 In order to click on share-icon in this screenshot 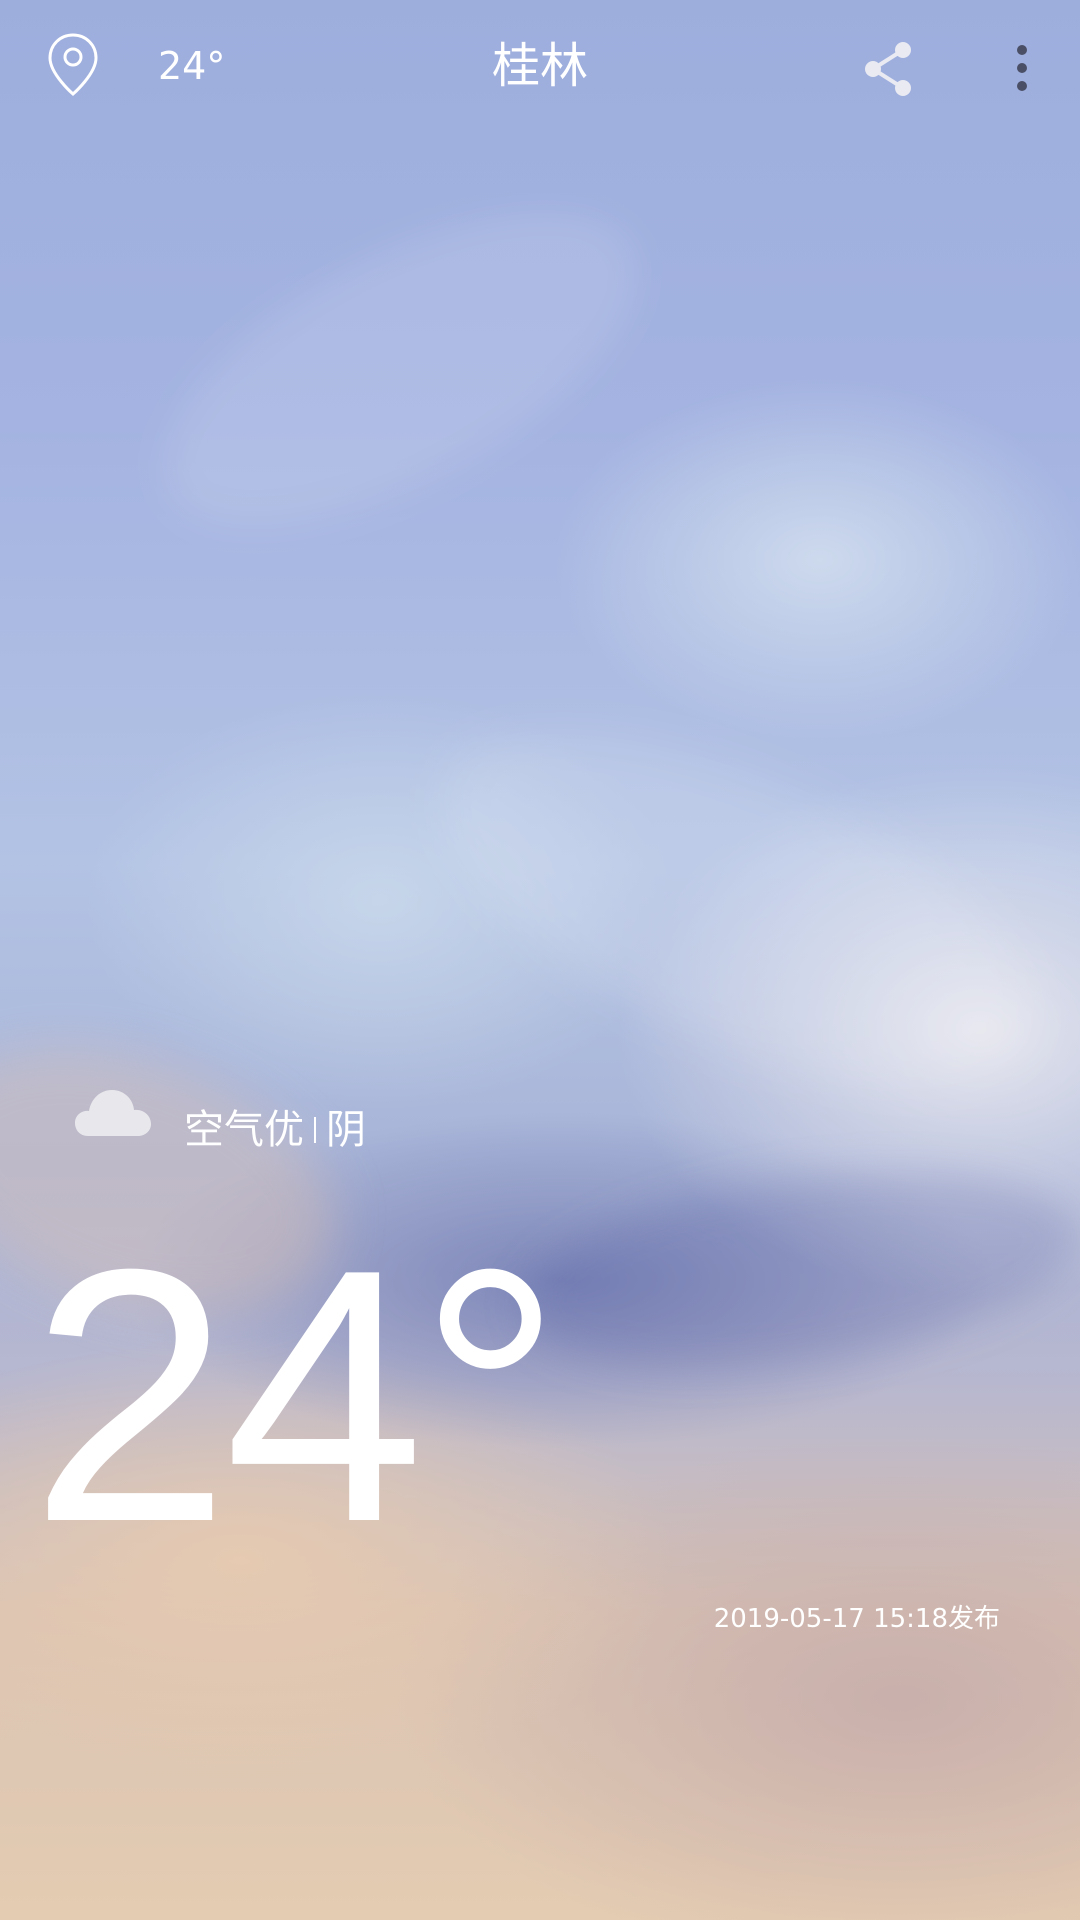, I will do `click(888, 69)`.